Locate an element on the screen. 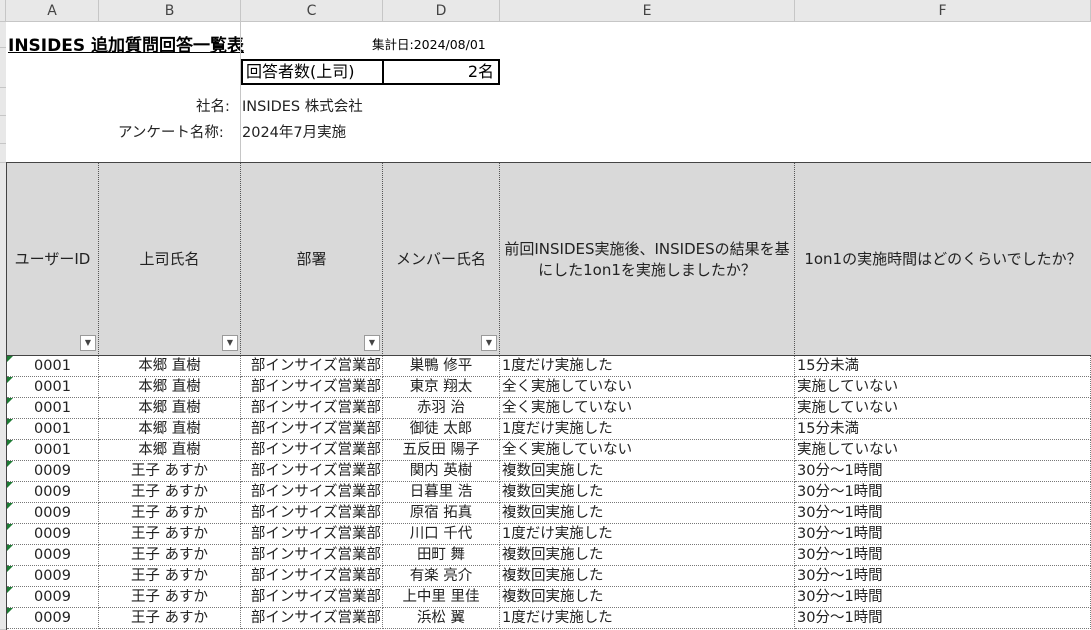 Image resolution: width=1091 pixels, height=630 pixels. cell-member-name: 御徒 太郎 is located at coordinates (441, 429).